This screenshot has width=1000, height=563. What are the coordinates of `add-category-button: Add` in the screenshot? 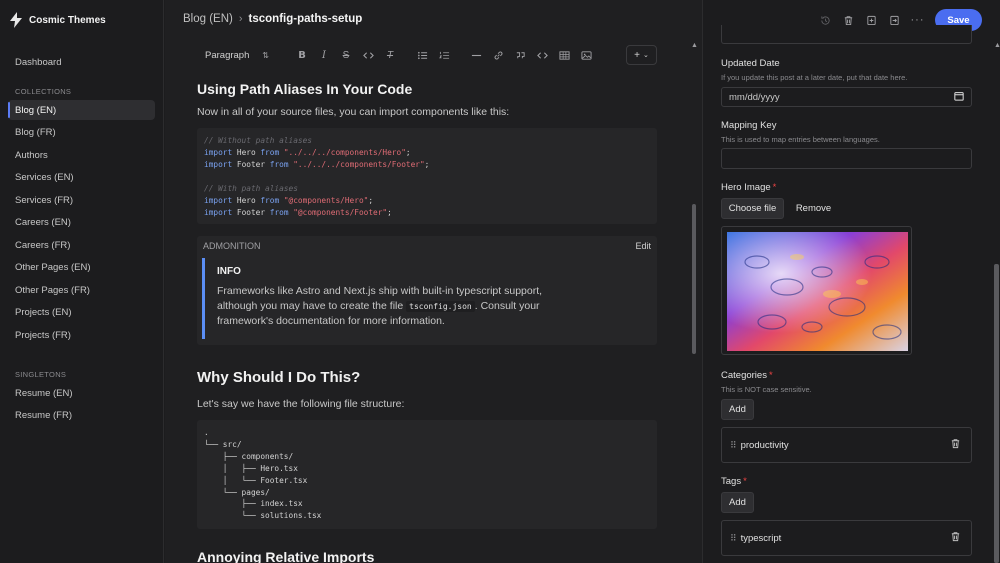 It's located at (737, 409).